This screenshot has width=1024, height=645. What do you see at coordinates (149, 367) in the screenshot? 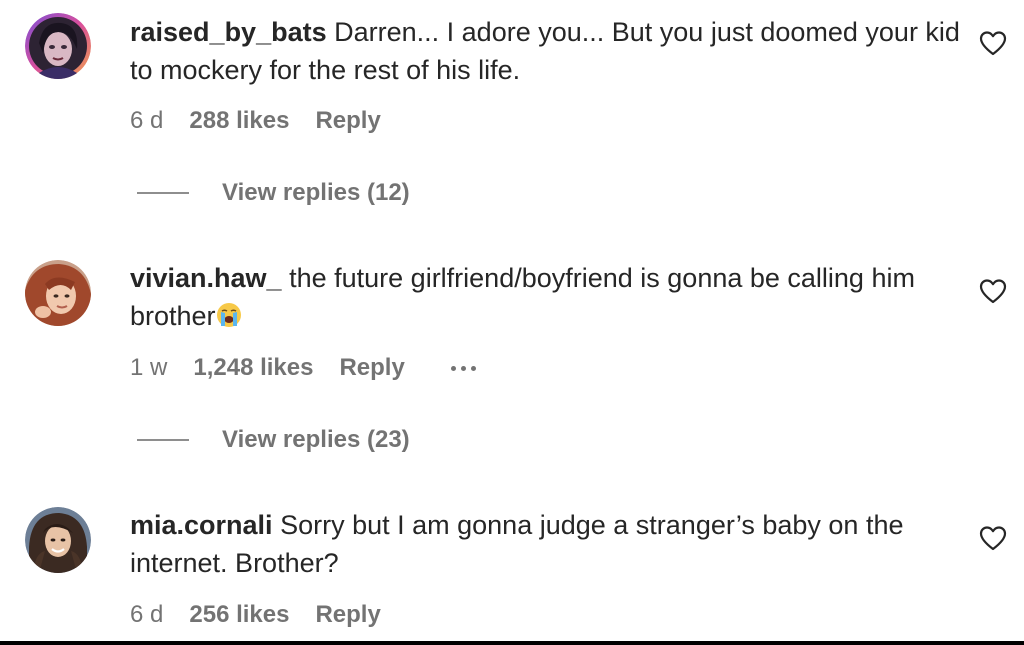
I see `comment-age: 1 w` at bounding box center [149, 367].